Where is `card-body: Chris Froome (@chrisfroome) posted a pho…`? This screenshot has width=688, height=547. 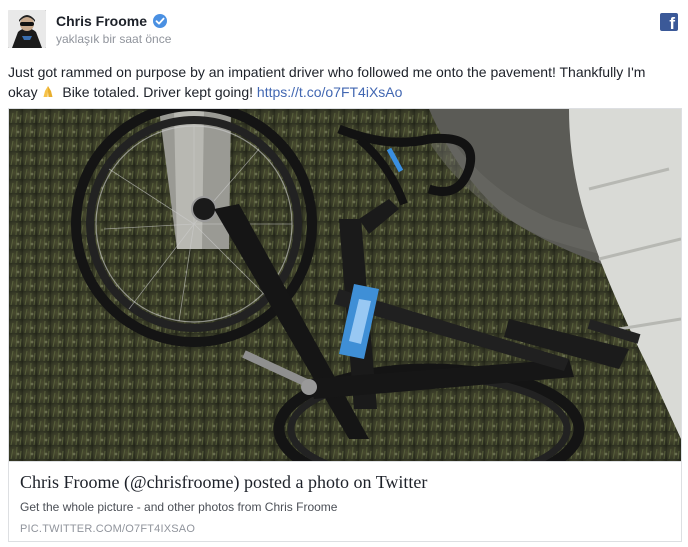 card-body: Chris Froome (@chrisfroome) posted a pho… is located at coordinates (345, 501).